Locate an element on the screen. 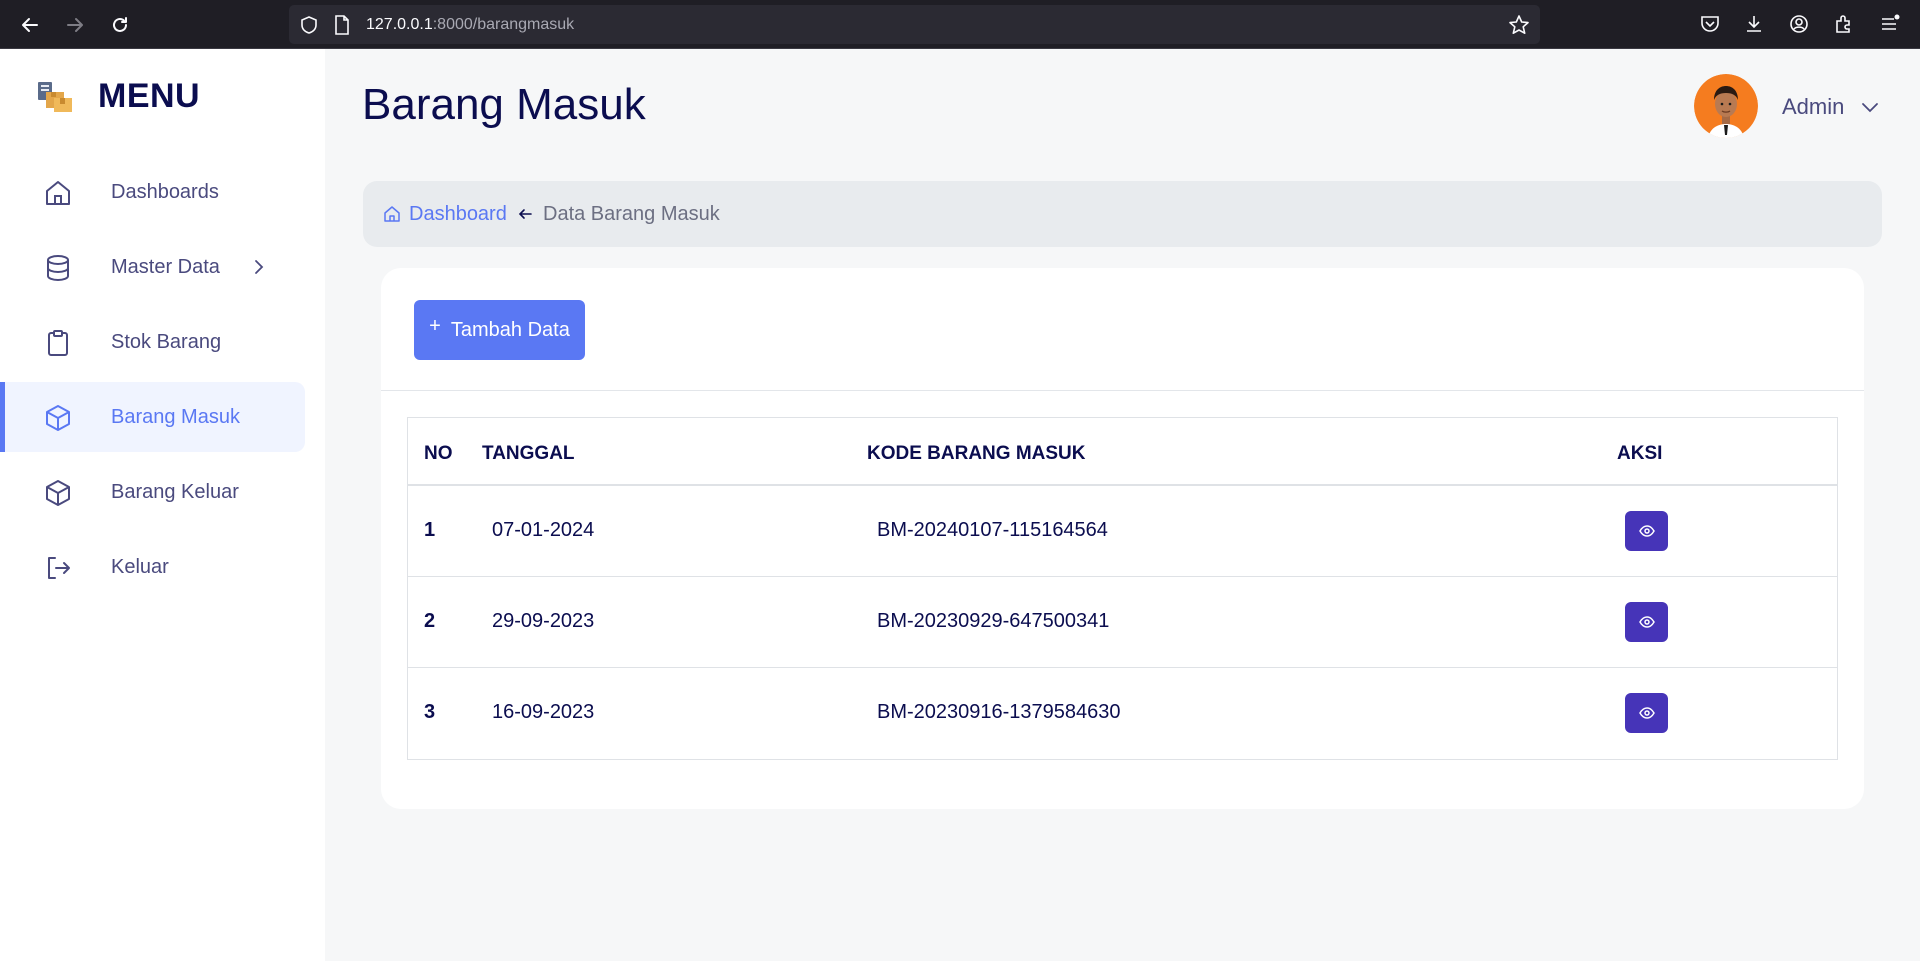 This screenshot has height=961, width=1920. column-header-tanggal: TANGGAL is located at coordinates (528, 453).